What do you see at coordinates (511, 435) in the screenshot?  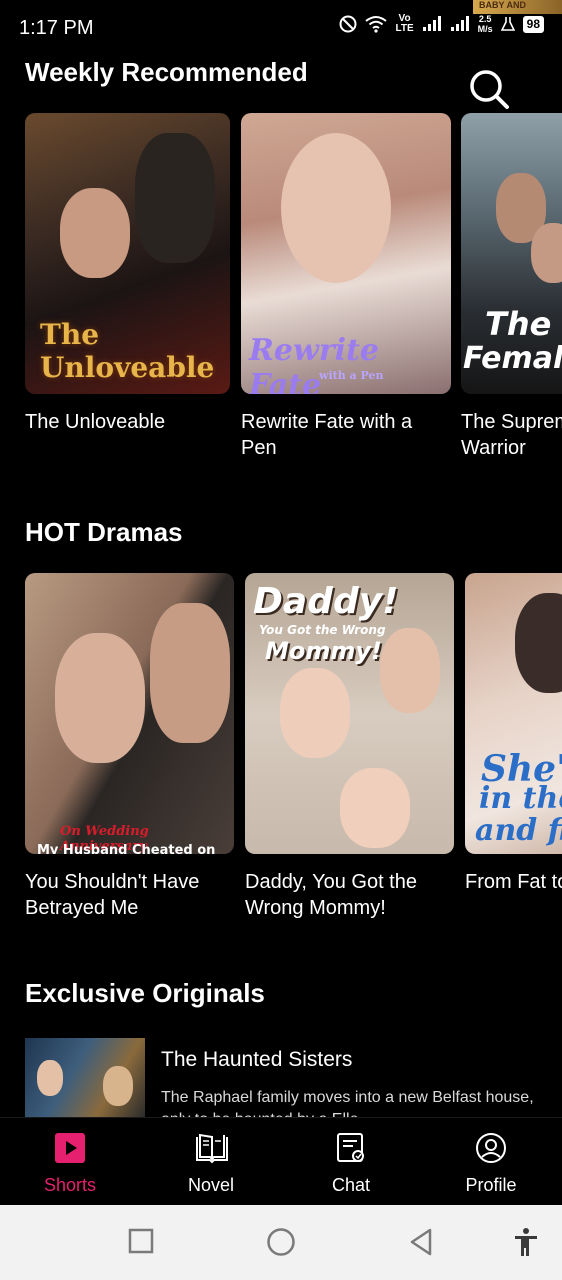 I see `drama-title: The Supreme Female Warrior` at bounding box center [511, 435].